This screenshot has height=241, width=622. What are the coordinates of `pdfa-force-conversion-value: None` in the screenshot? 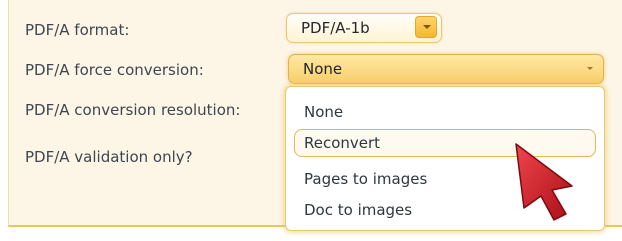 It's located at (323, 69).